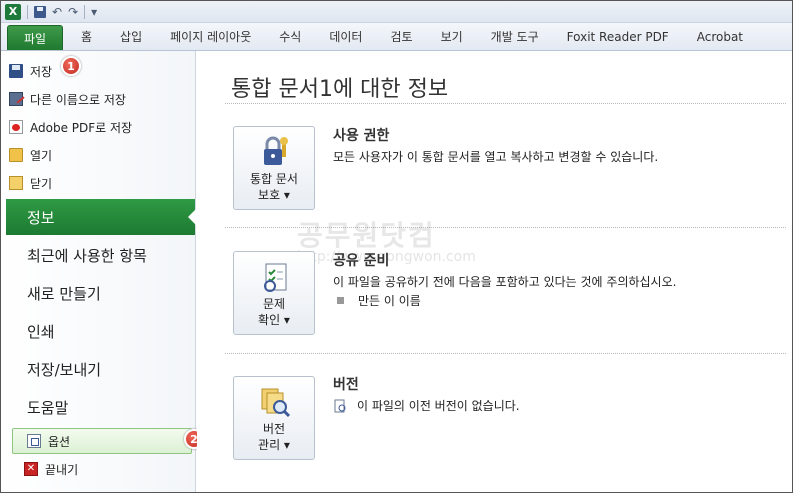  What do you see at coordinates (59, 441) in the screenshot?
I see `nav-options-label: 옵션` at bounding box center [59, 441].